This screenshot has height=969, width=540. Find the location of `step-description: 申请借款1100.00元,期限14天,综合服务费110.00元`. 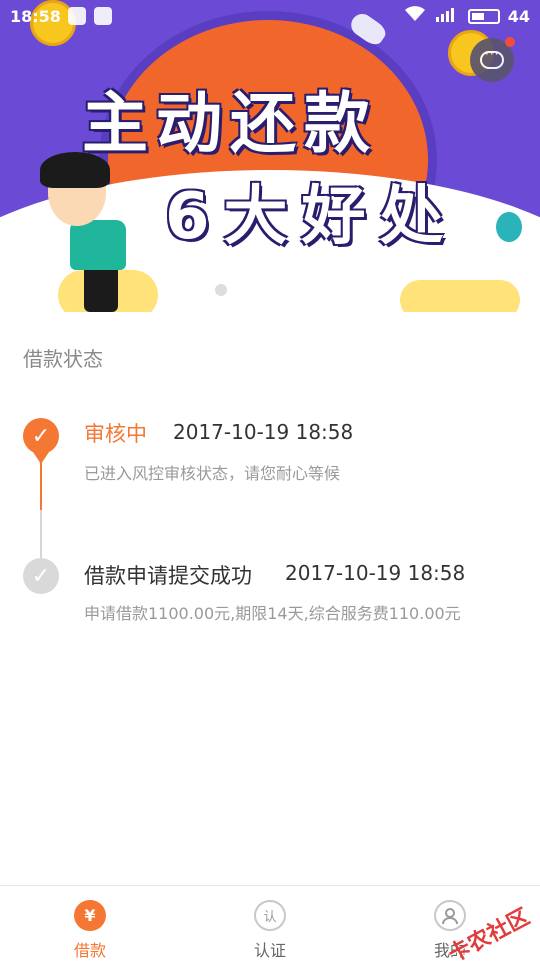

step-description: 申请借款1100.00元,期限14天,综合服务费110.00元 is located at coordinates (272, 613).